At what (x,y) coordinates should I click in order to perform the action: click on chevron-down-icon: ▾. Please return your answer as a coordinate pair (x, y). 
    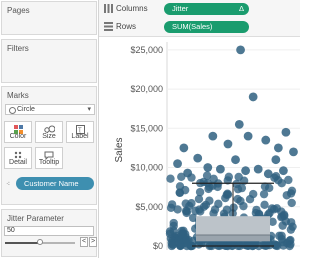
    Looking at the image, I should click on (89, 109).